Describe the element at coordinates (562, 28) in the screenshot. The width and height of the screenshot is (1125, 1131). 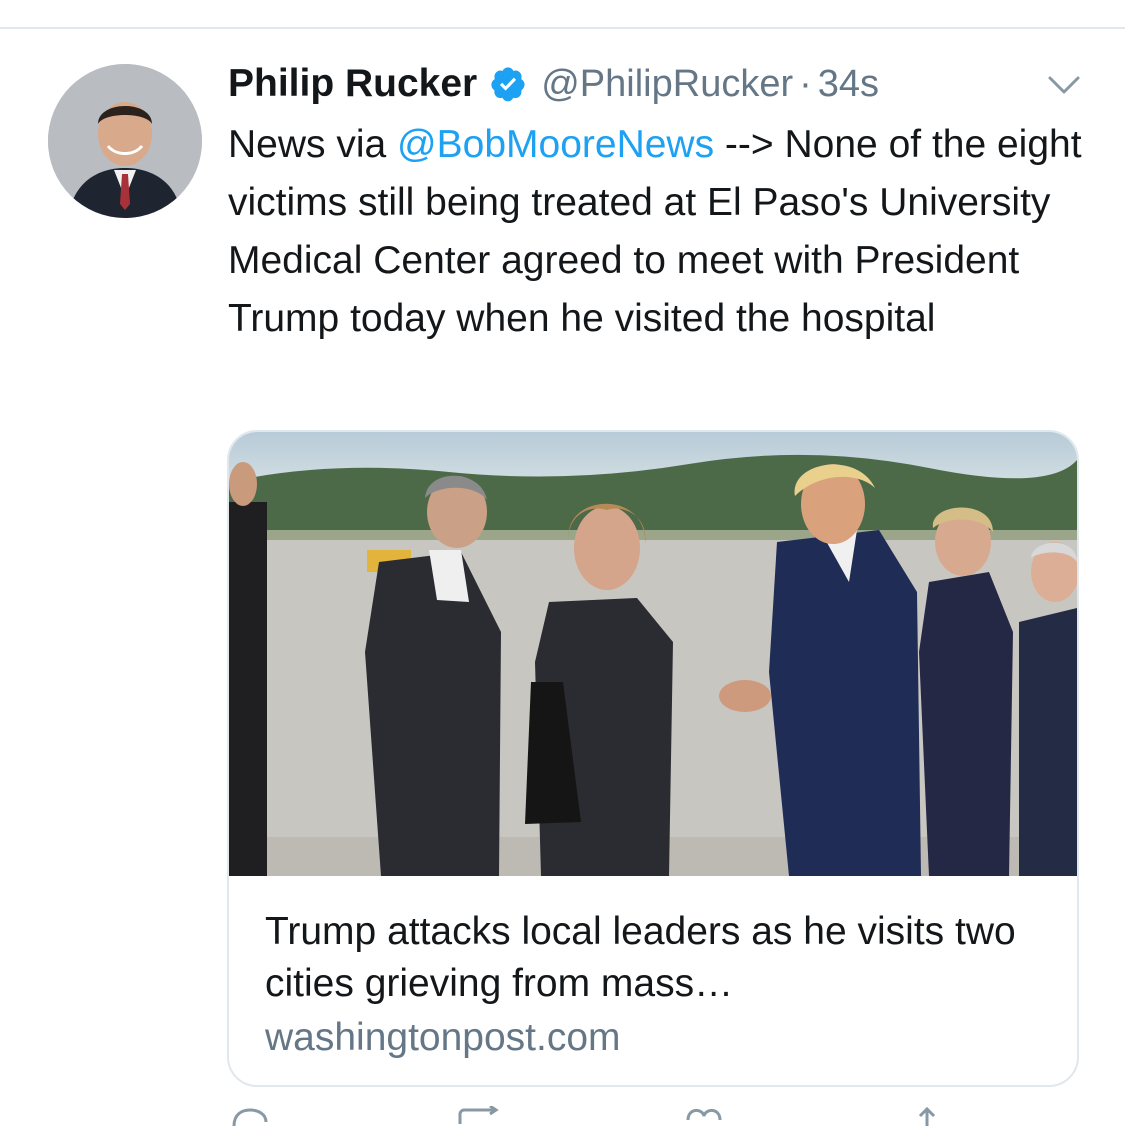
I see `top-divider` at that location.